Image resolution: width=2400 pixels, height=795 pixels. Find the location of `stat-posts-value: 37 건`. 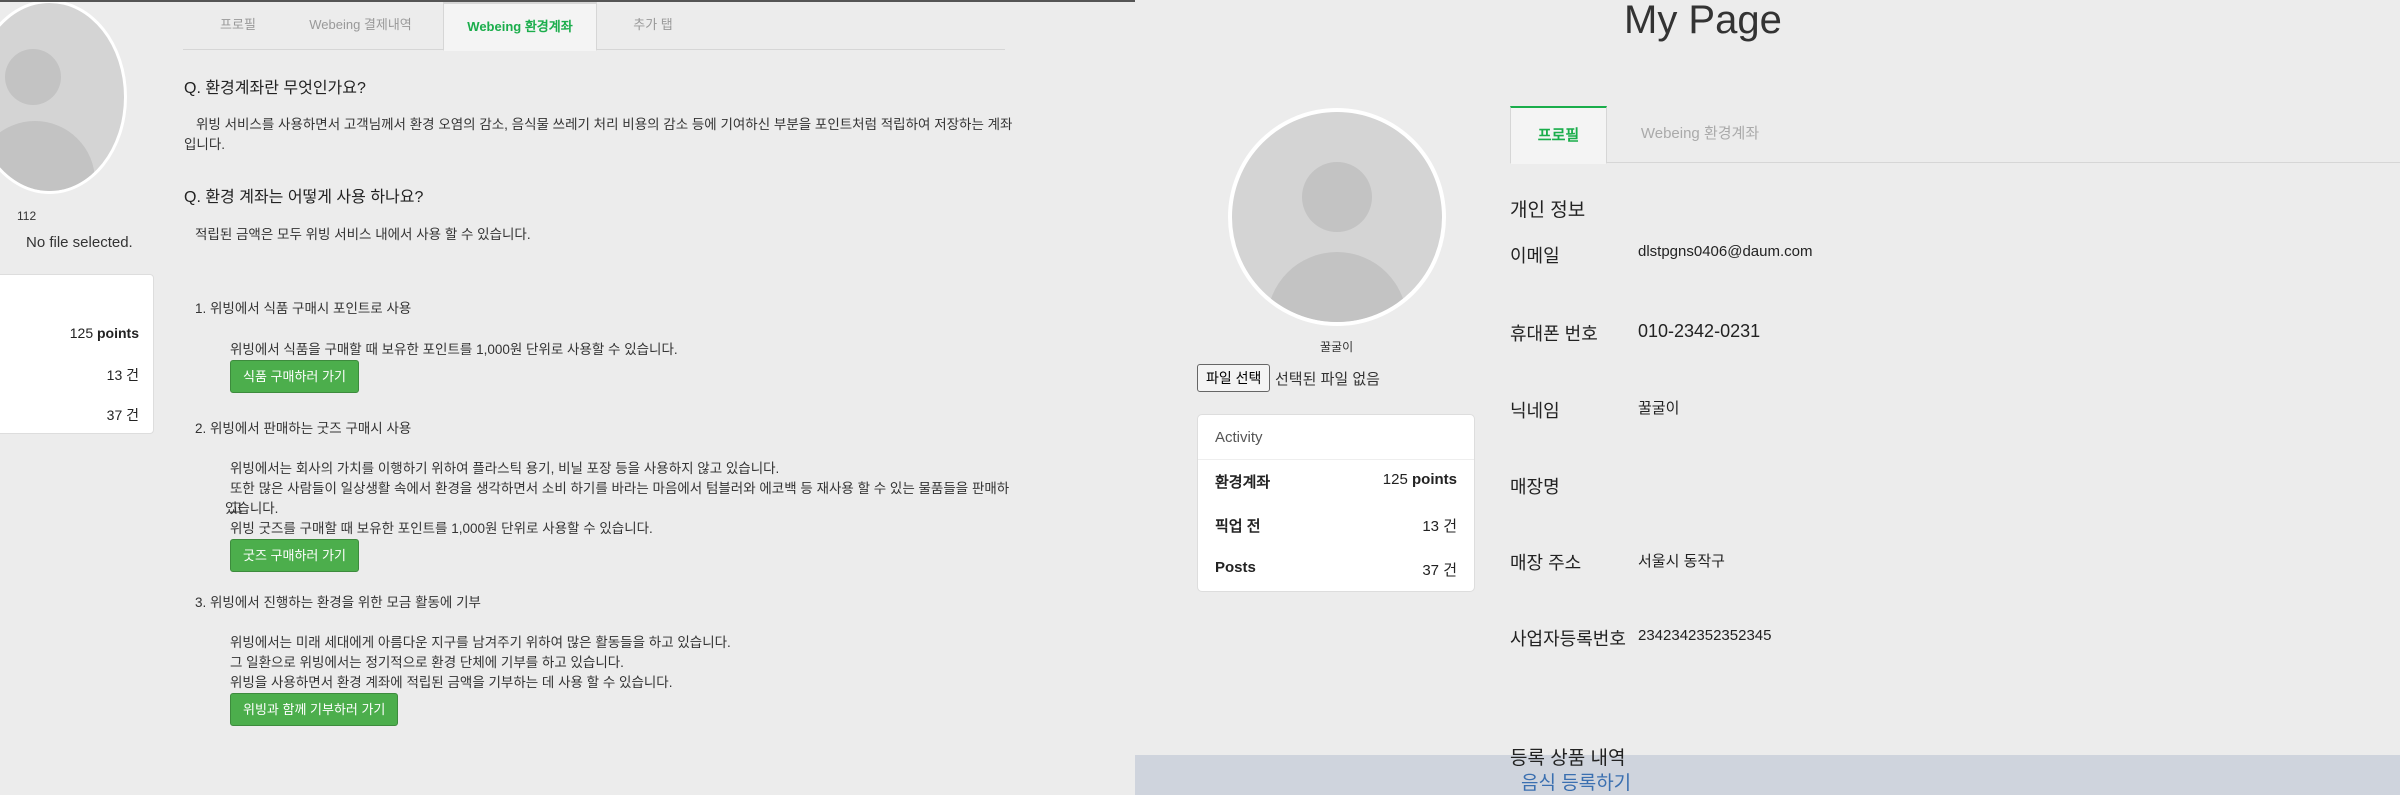

stat-posts-value: 37 건 is located at coordinates (122, 415).